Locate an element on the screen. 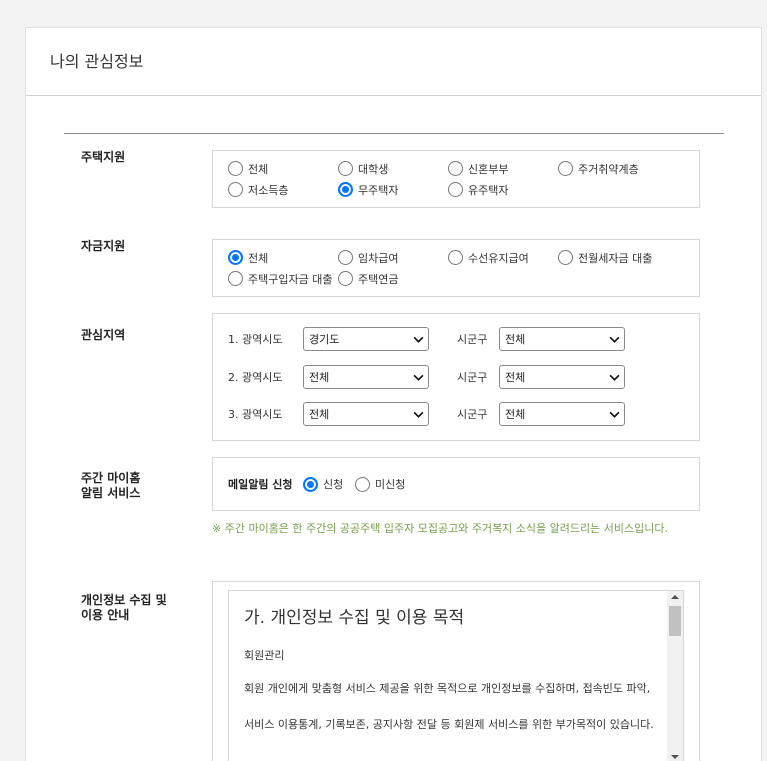  radio-option-fund-all: 전체 is located at coordinates (283, 257).